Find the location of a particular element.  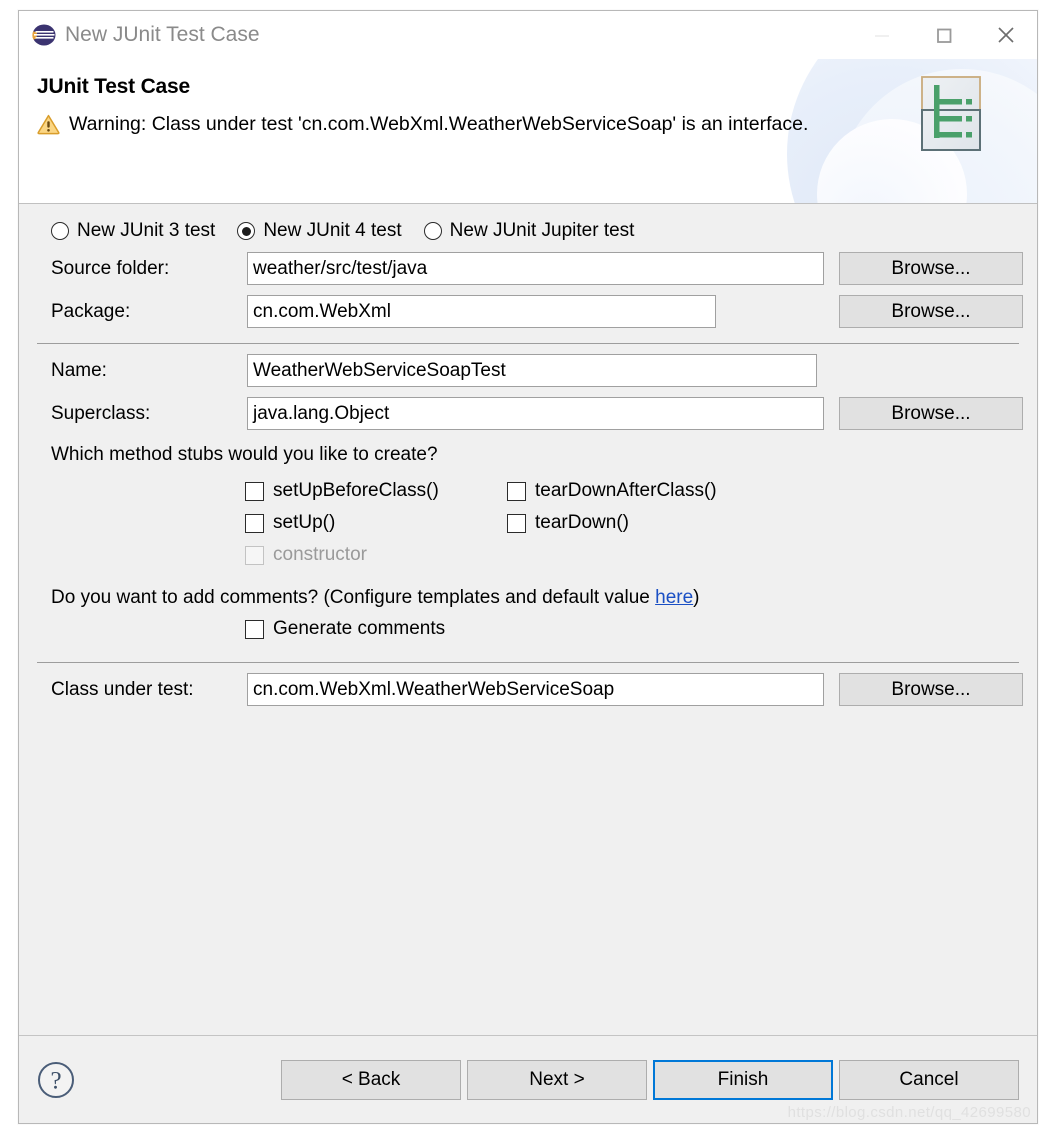

page-title: JUnit Test Case is located at coordinates (113, 86).